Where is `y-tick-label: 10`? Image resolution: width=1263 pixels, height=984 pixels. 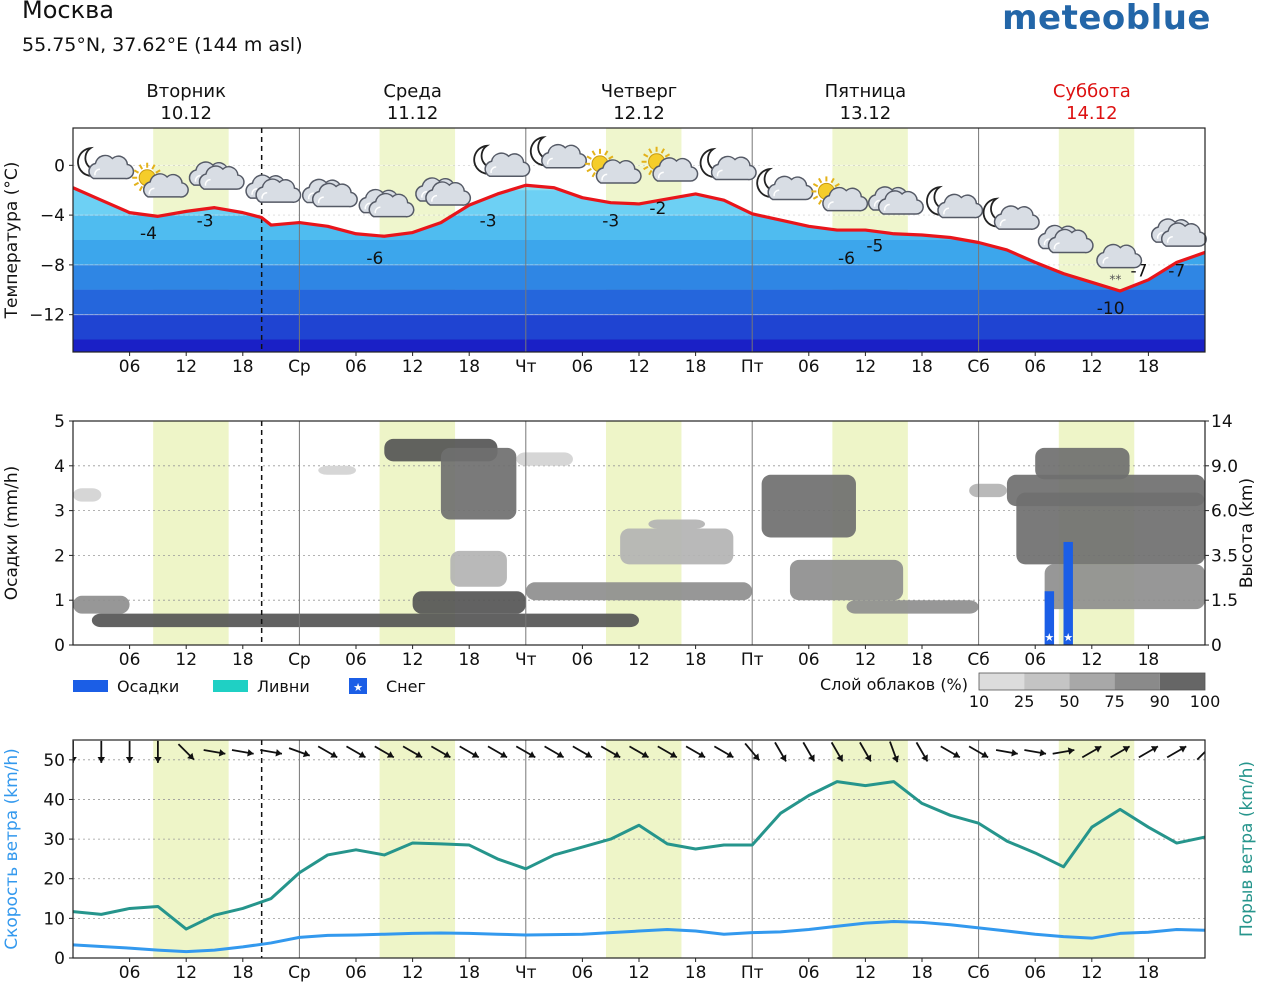
y-tick-label: 10 is located at coordinates (54, 919).